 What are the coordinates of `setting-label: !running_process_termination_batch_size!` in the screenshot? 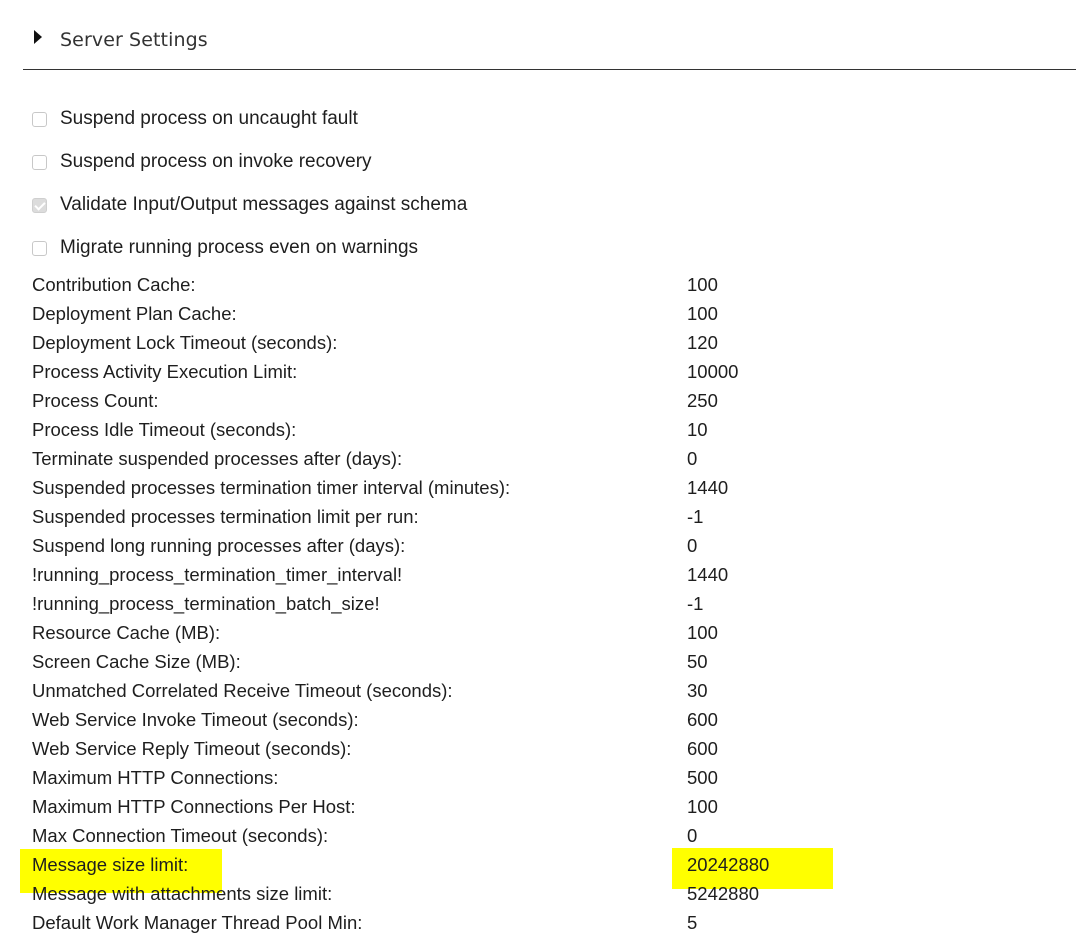 It's located at (206, 603).